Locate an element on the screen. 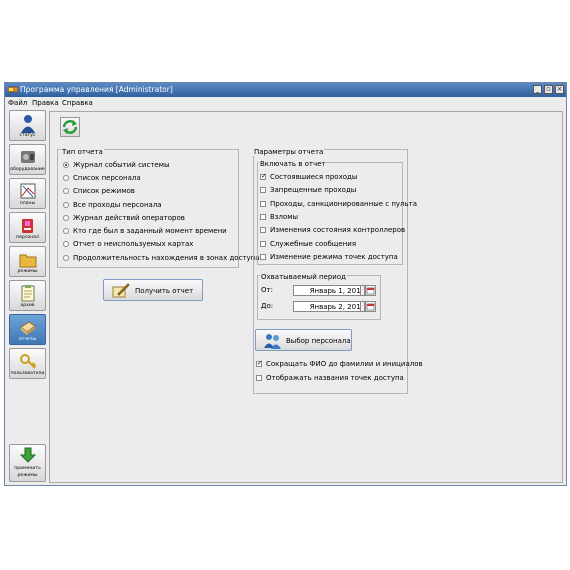 The width and height of the screenshot is (570, 570). checkbox-option: Состоявшиеся проходы is located at coordinates (308, 176).